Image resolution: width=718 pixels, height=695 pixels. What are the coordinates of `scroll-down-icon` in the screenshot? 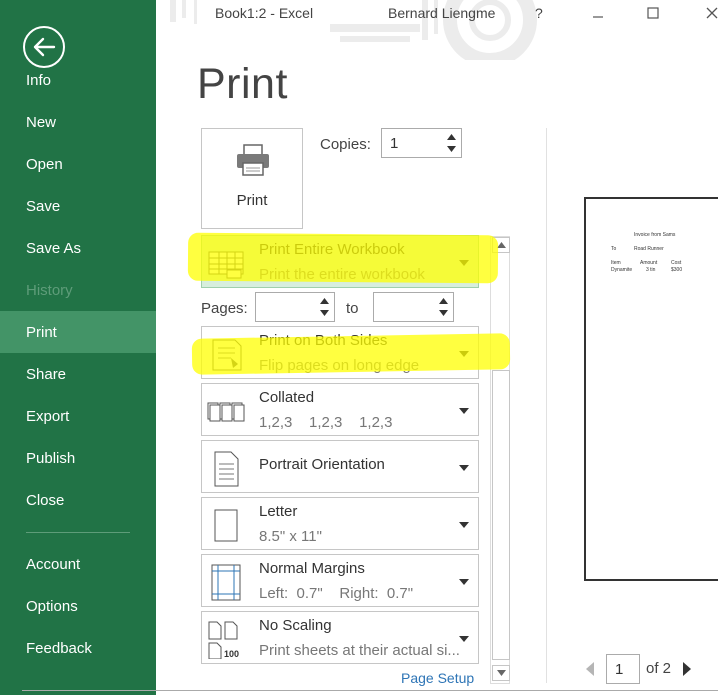 It's located at (501, 673).